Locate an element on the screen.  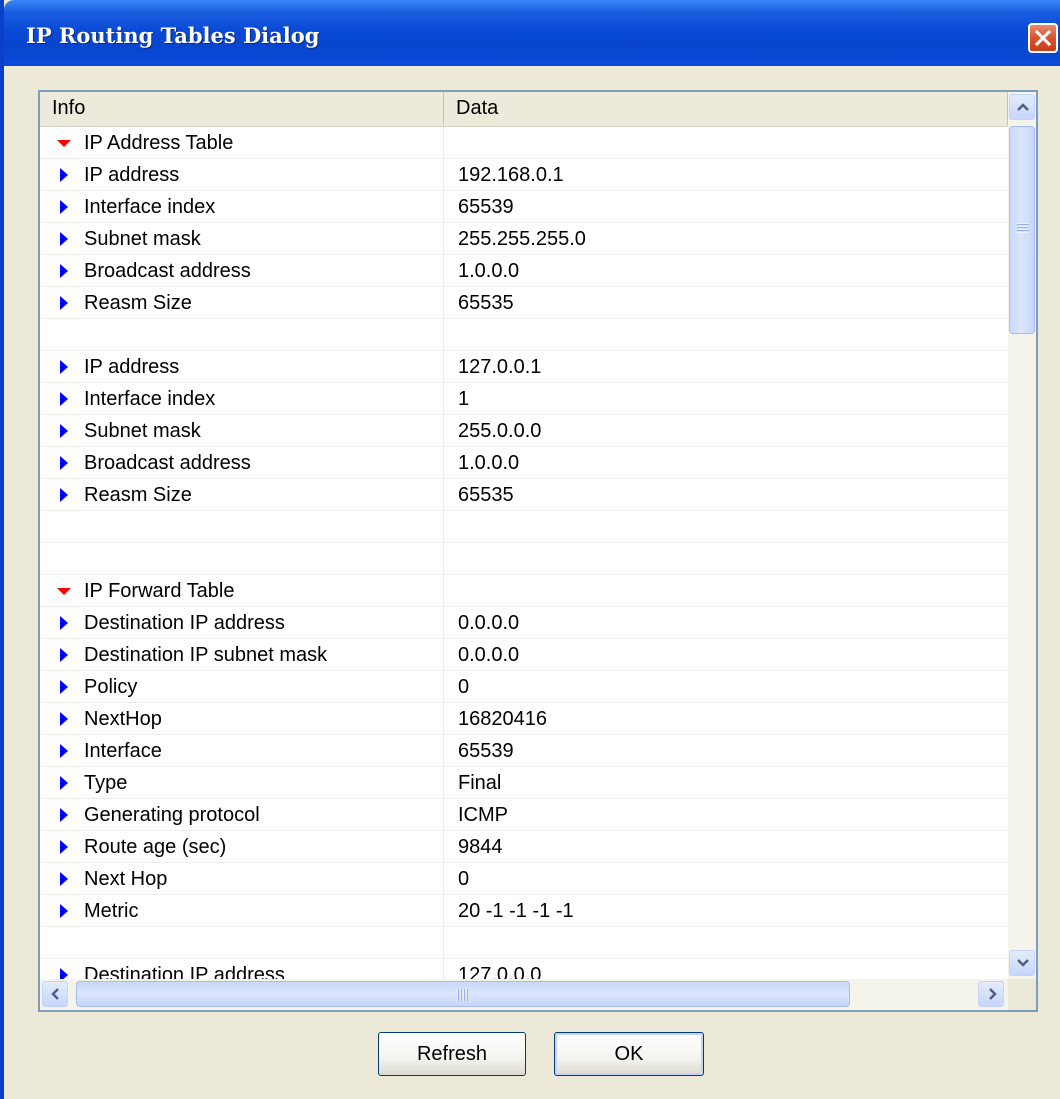
table-row: IP address 192.168.0.1 is located at coordinates (524, 175).